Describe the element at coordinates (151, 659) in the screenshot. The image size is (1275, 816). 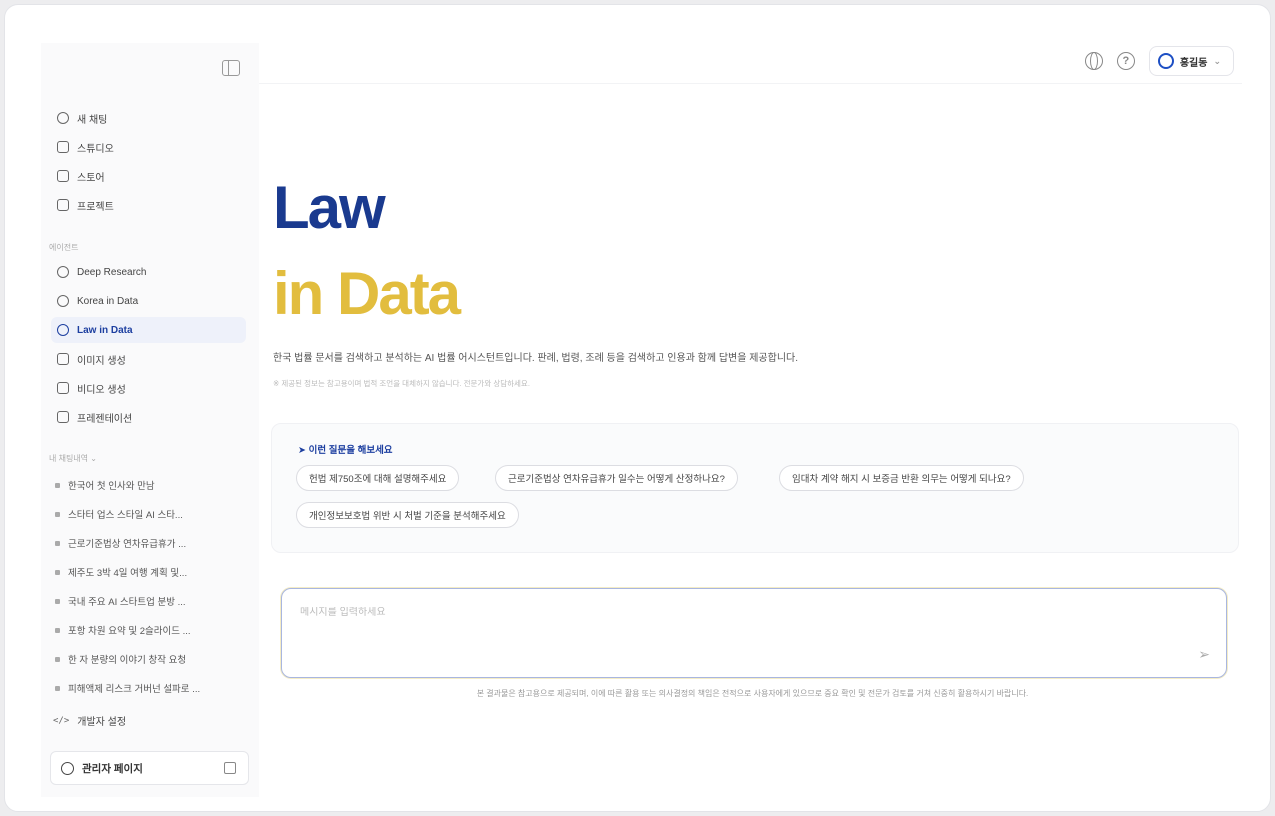
I see `list-item: 한 자 분량의 이야기 창작 요청` at that location.